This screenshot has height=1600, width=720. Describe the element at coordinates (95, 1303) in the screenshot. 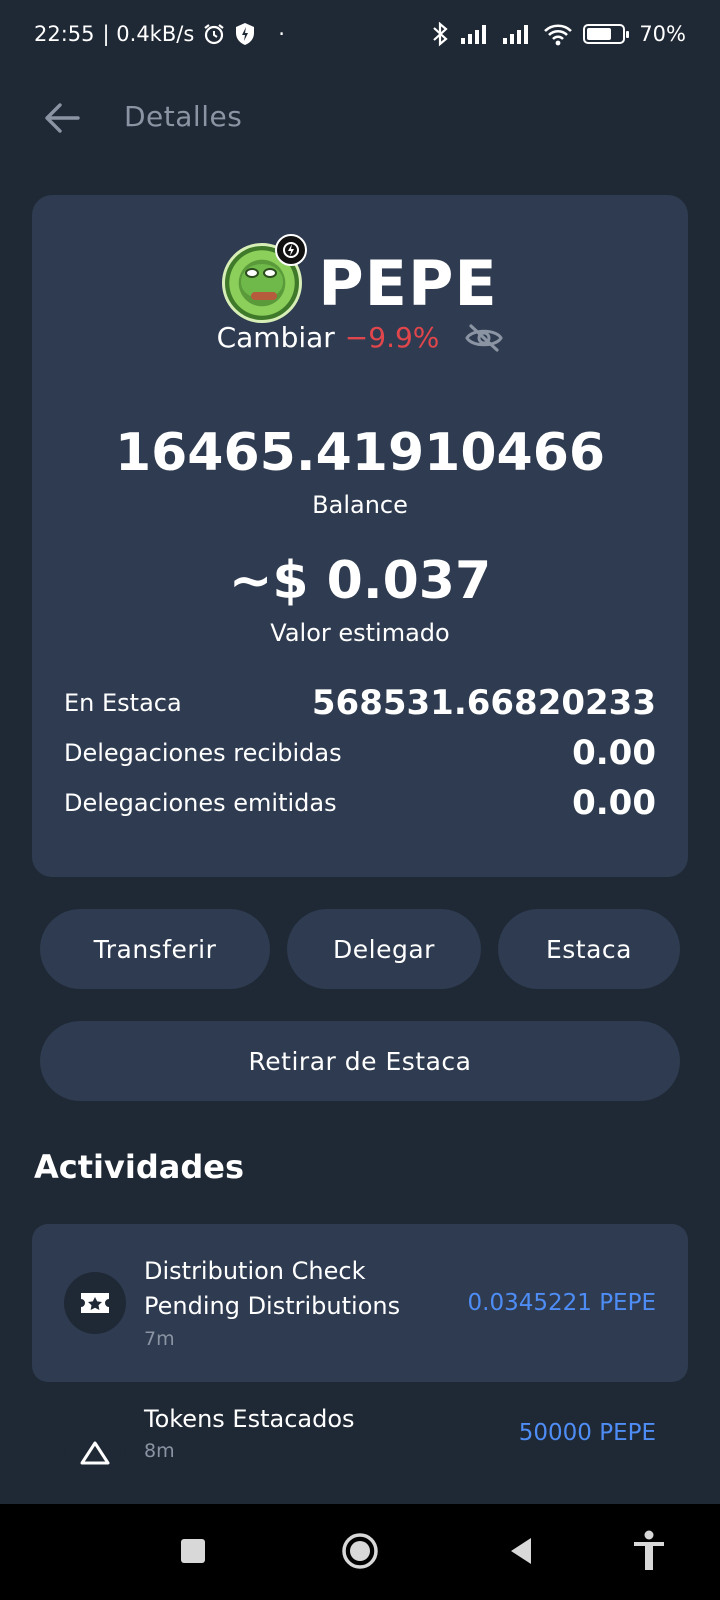

I see `ticket-star-icon` at that location.